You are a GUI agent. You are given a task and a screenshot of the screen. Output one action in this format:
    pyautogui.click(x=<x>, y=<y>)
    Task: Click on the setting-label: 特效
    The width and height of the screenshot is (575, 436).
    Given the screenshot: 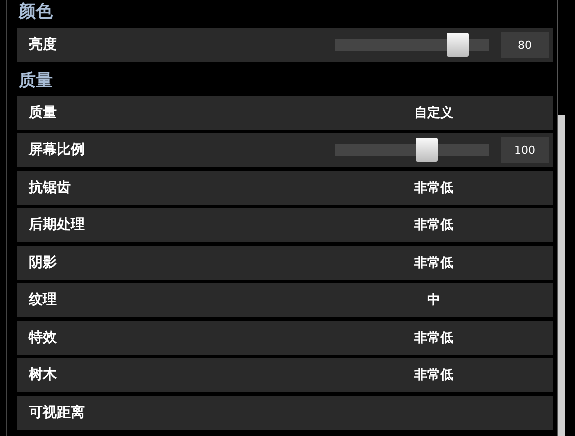 What is the action you would take?
    pyautogui.click(x=43, y=337)
    